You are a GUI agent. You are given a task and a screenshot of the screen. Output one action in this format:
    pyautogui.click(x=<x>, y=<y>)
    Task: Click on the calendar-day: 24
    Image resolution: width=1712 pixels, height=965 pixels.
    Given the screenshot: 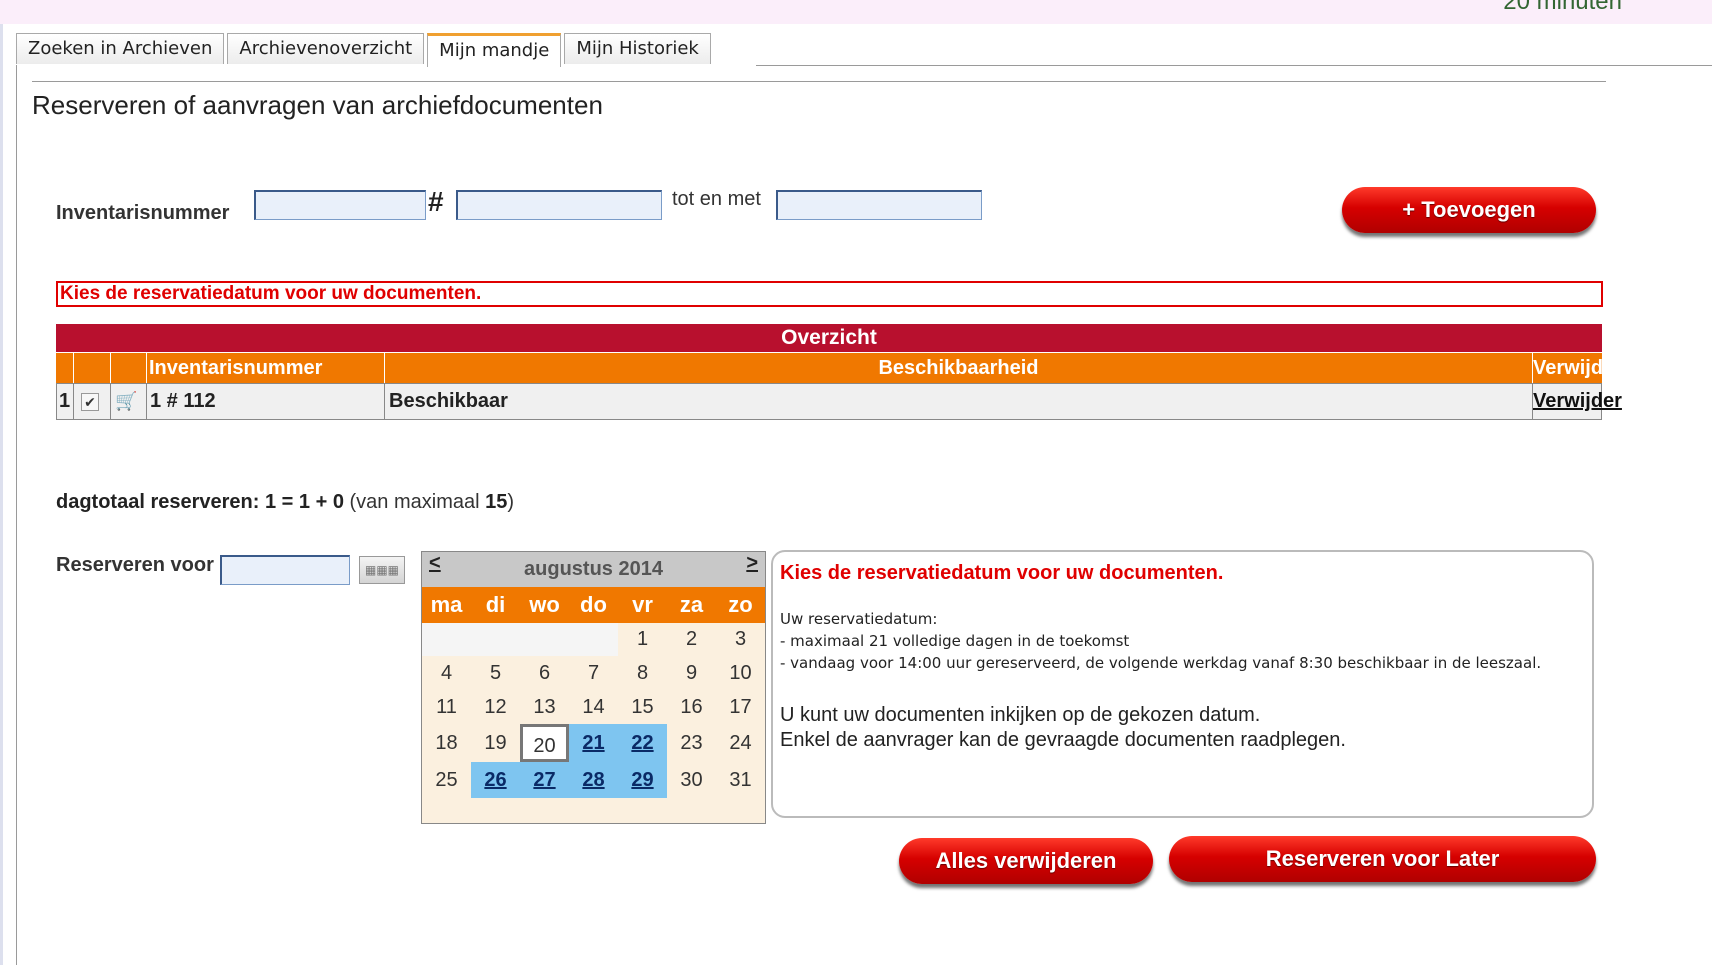 What is the action you would take?
    pyautogui.click(x=740, y=743)
    